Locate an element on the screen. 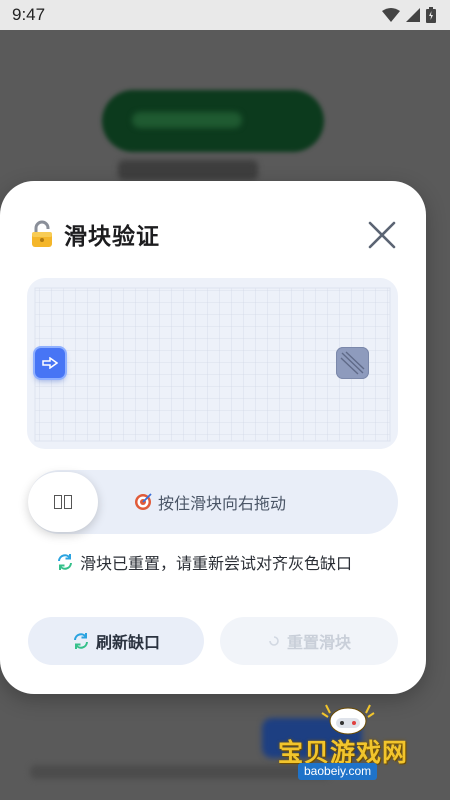 The image size is (450, 800). watermark-url: baobeiy.com is located at coordinates (338, 771).